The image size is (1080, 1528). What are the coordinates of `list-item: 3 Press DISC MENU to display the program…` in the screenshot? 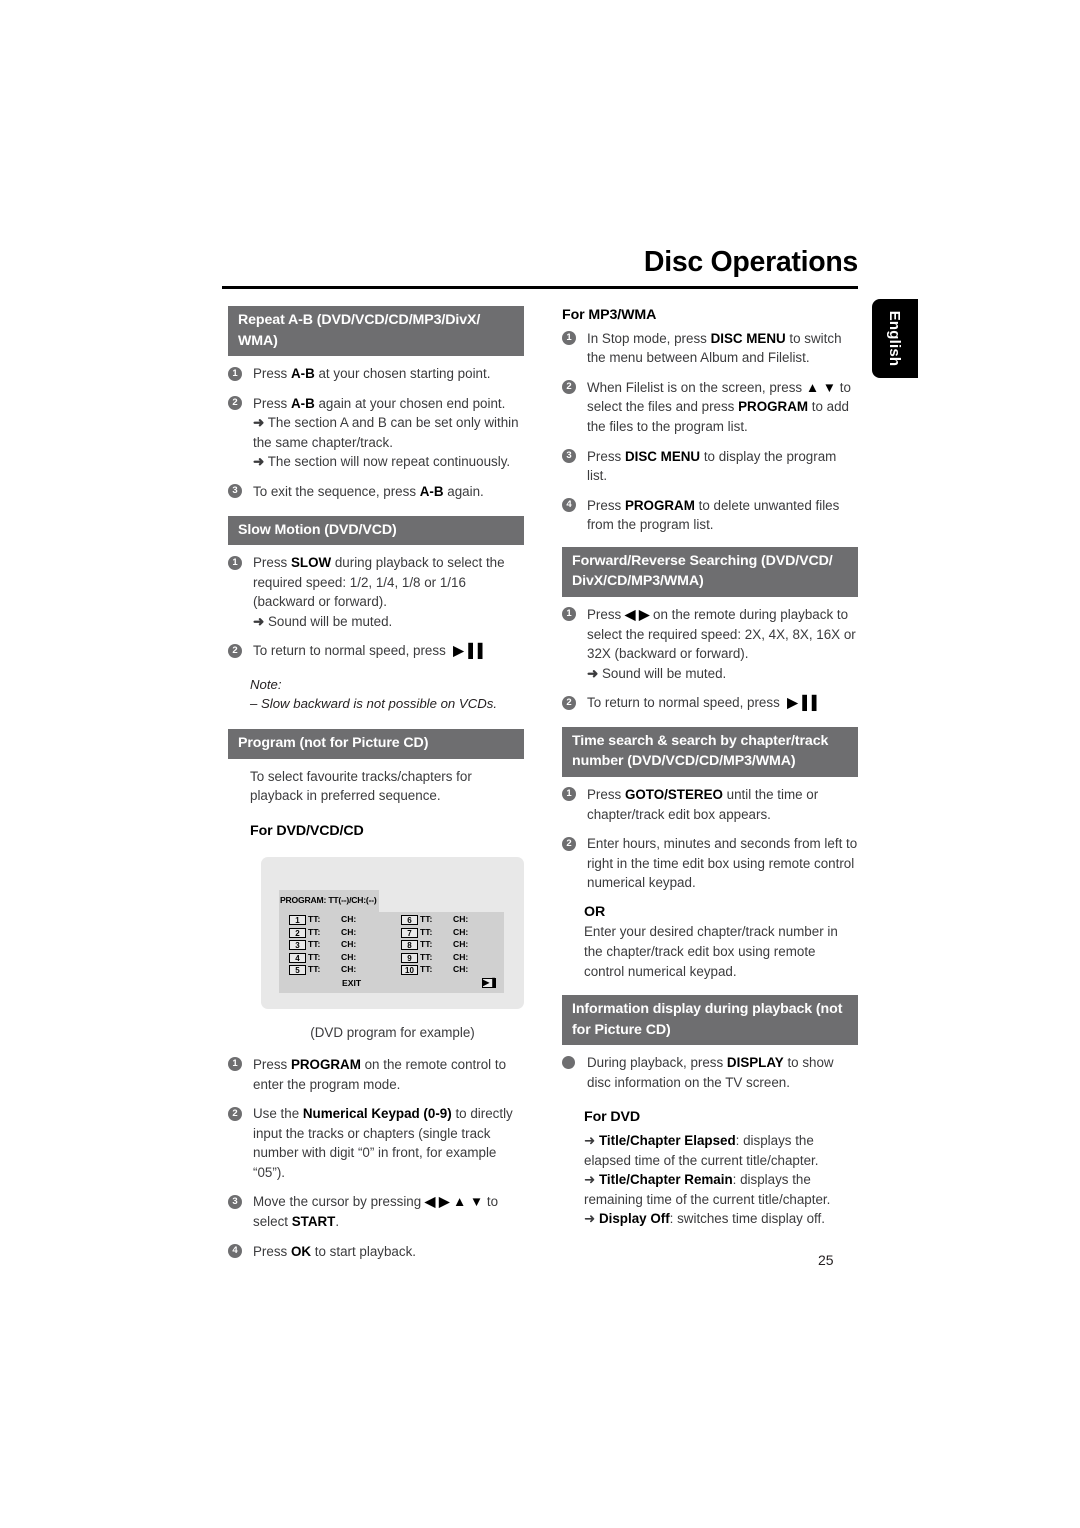 It's located at (710, 466).